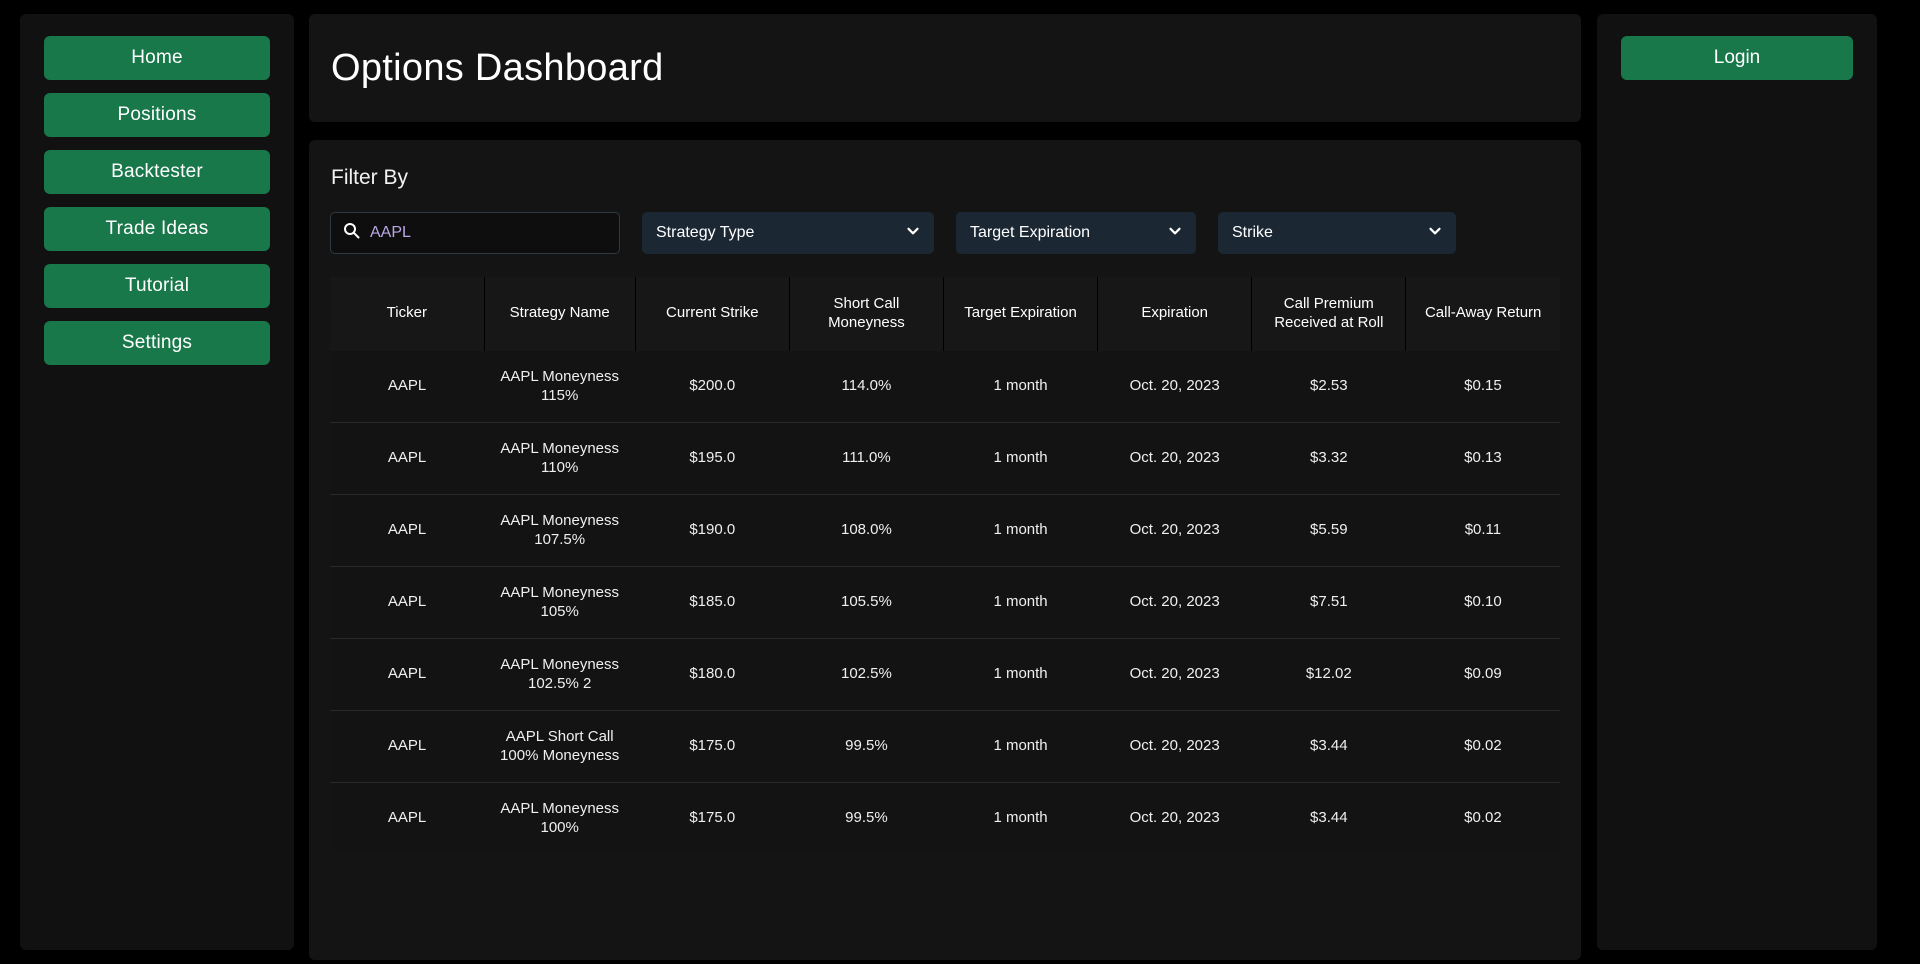  I want to click on cell-moneyness: 111.0%, so click(866, 457).